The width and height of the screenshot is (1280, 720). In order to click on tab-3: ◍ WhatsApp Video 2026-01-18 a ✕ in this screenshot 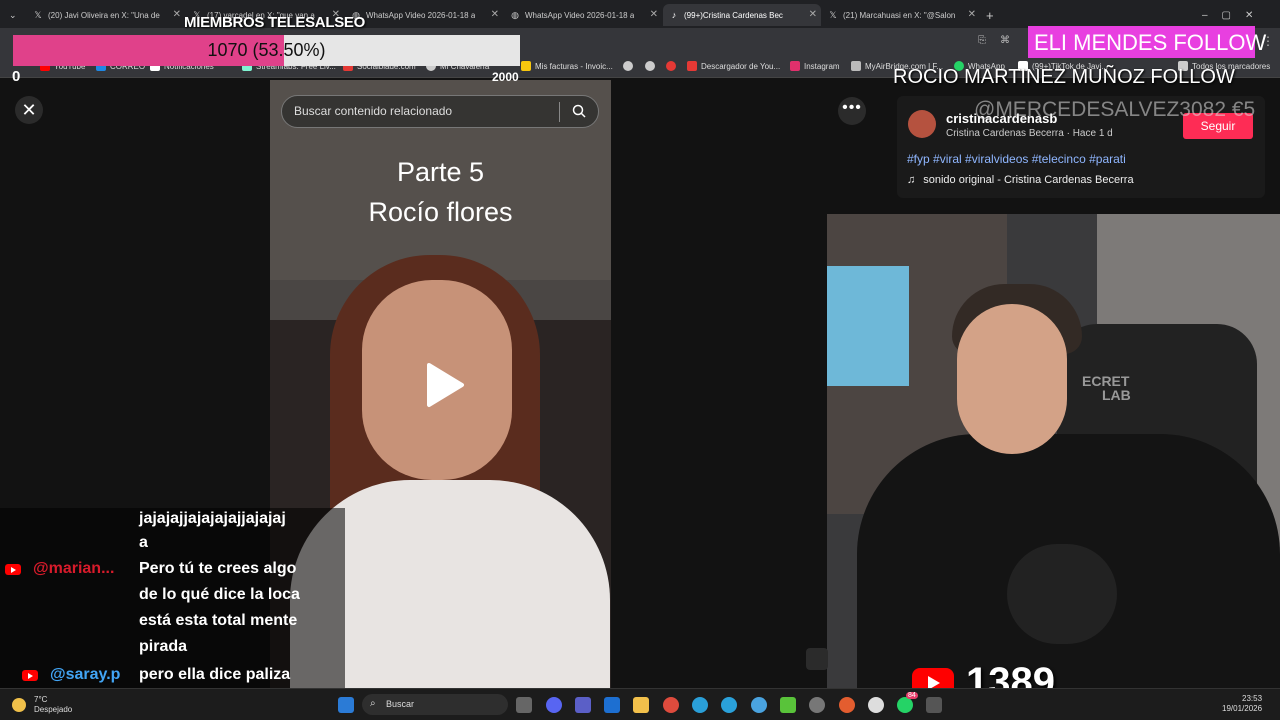, I will do `click(424, 15)`.